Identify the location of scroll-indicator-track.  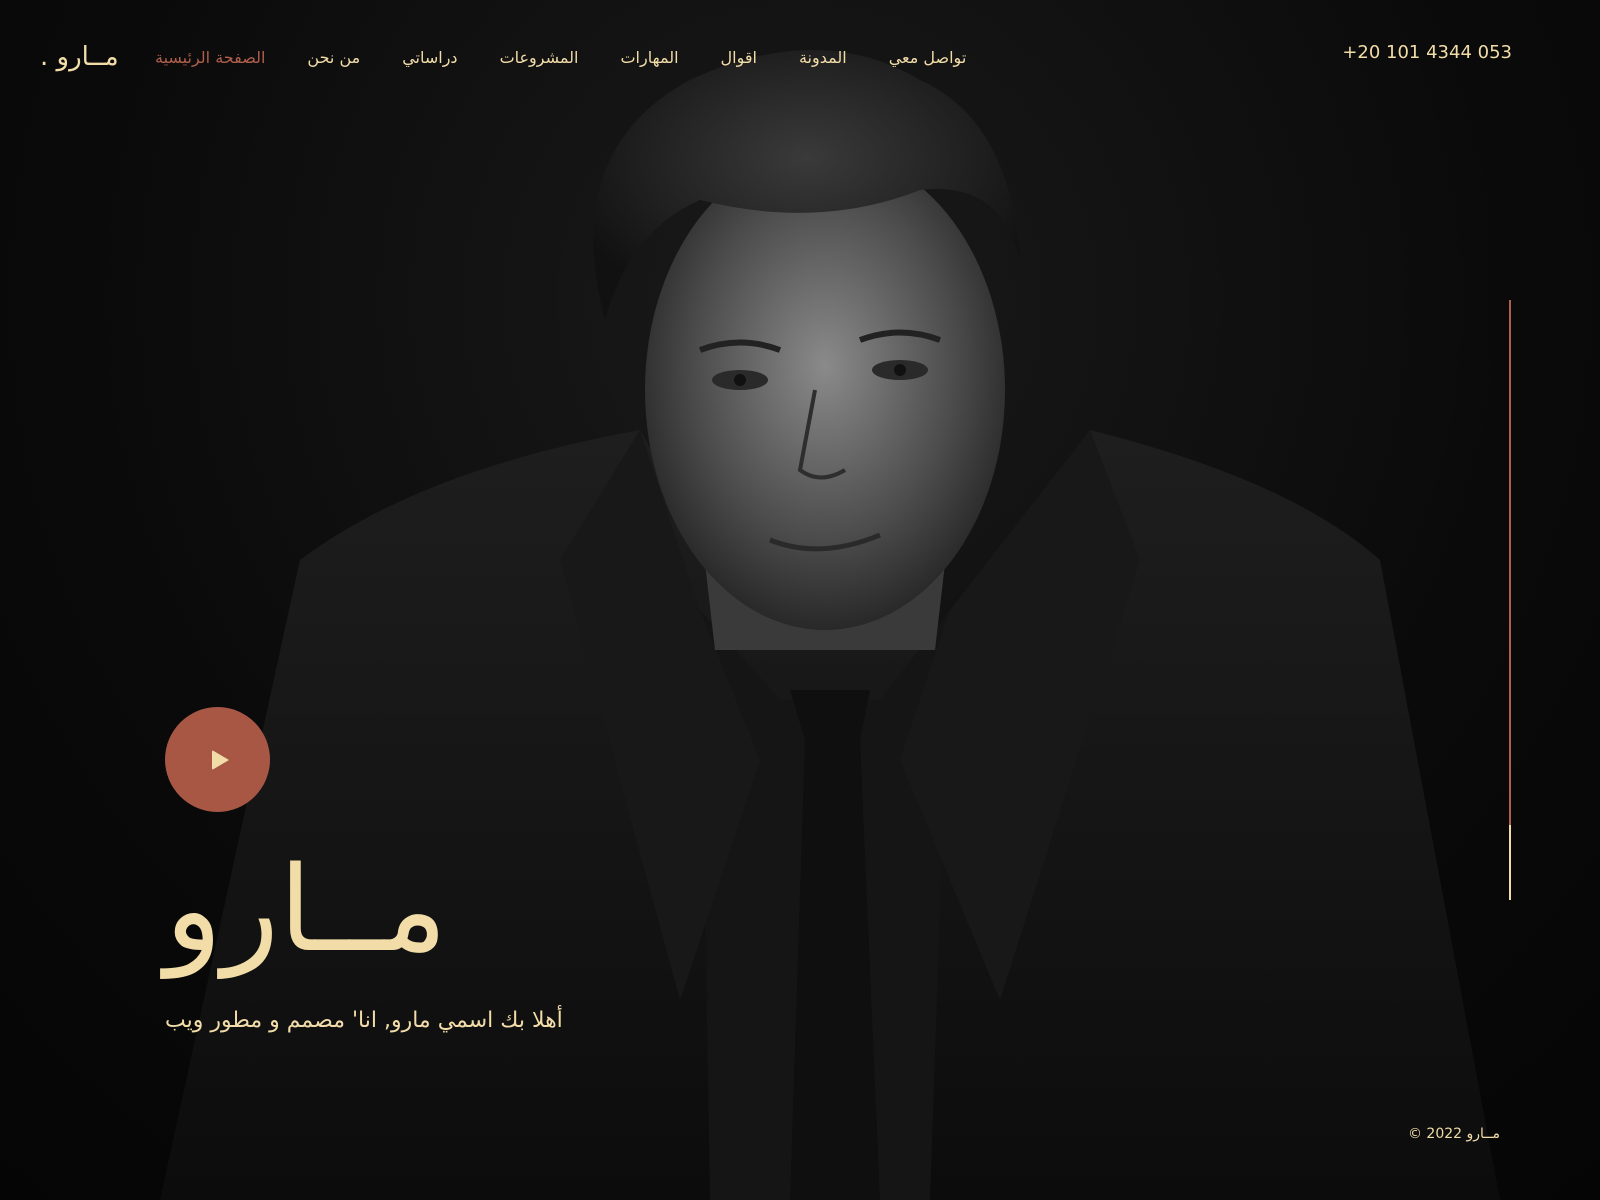
(1510, 600).